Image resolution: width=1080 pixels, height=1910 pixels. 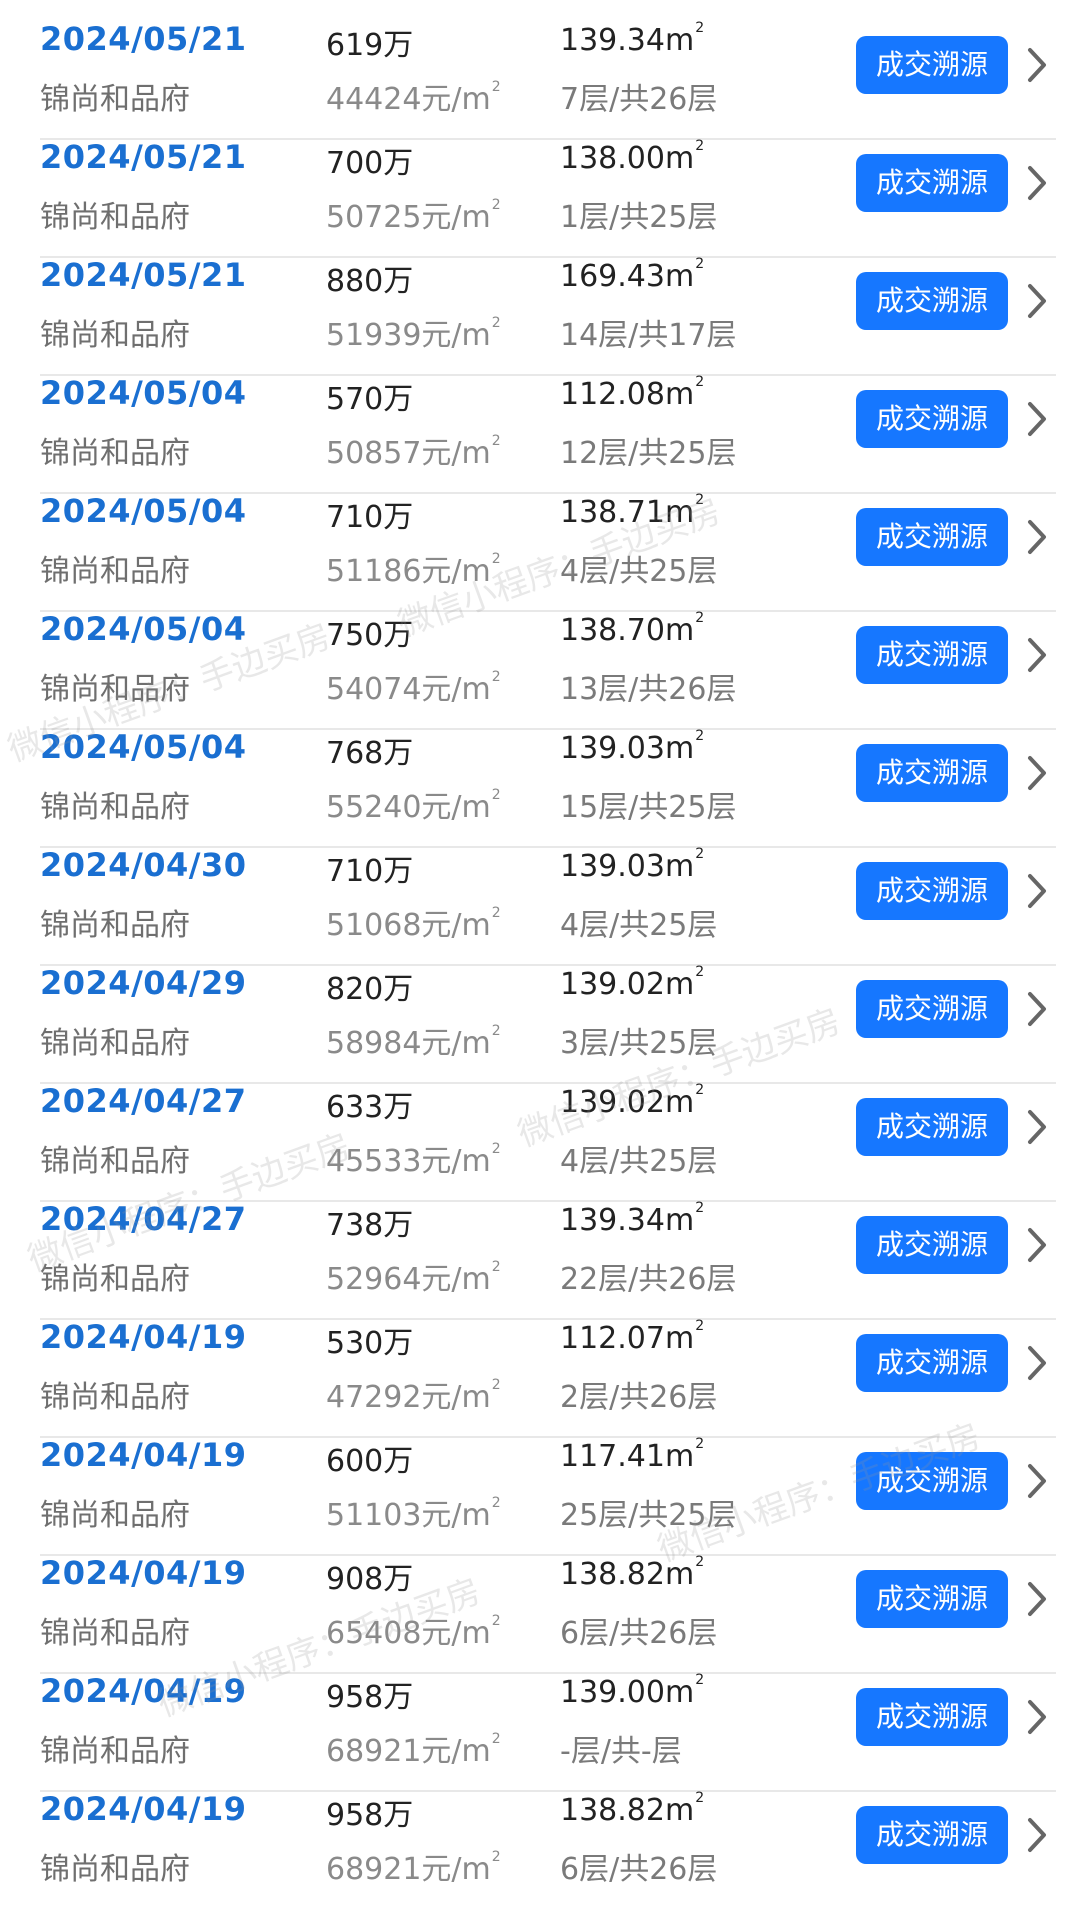 I want to click on unit-price: 51939元/m2, so click(x=413, y=334).